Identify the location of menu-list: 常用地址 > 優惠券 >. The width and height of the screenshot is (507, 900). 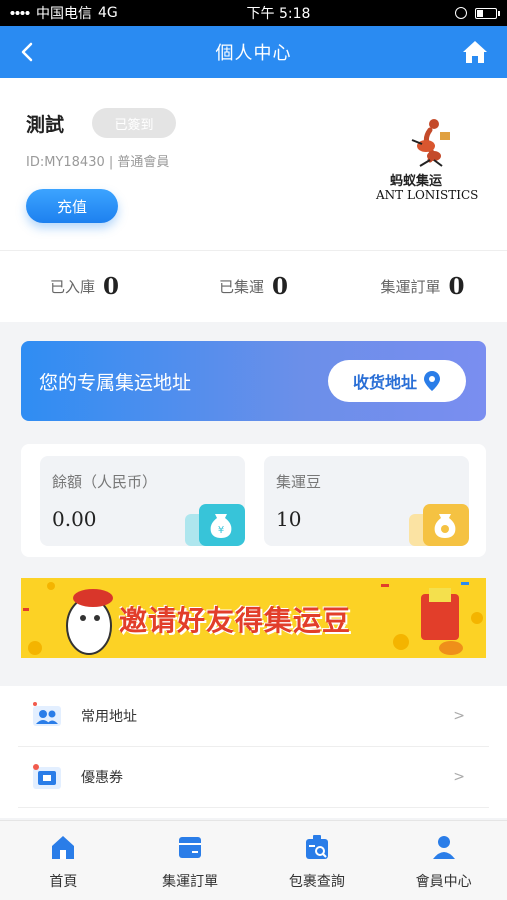
(253, 752).